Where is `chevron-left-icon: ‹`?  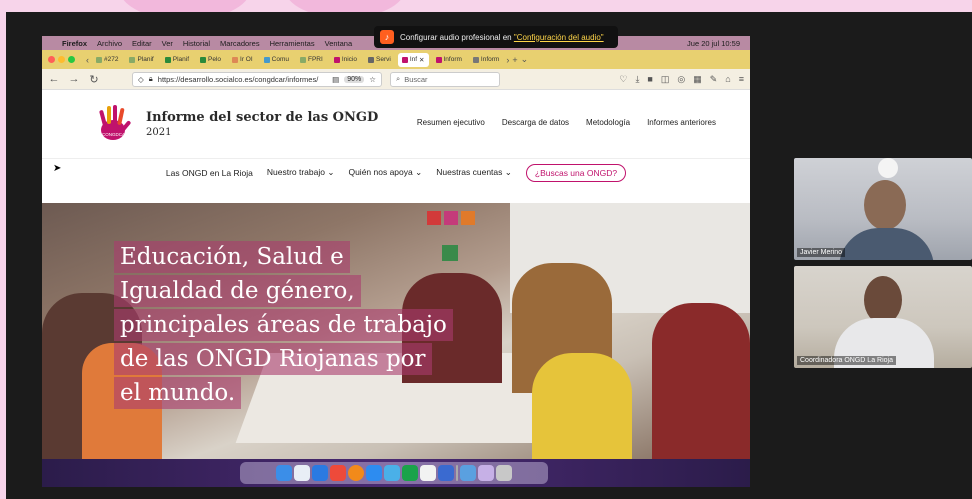
chevron-left-icon: ‹ is located at coordinates (87, 60).